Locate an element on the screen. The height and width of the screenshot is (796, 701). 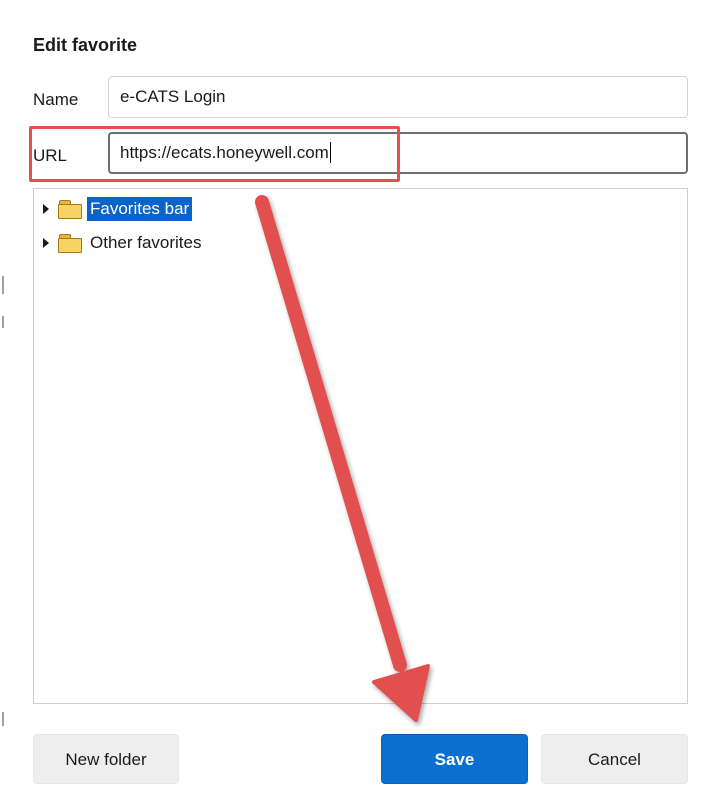
tree-item-other-favorites: Other favorites is located at coordinates (119, 243).